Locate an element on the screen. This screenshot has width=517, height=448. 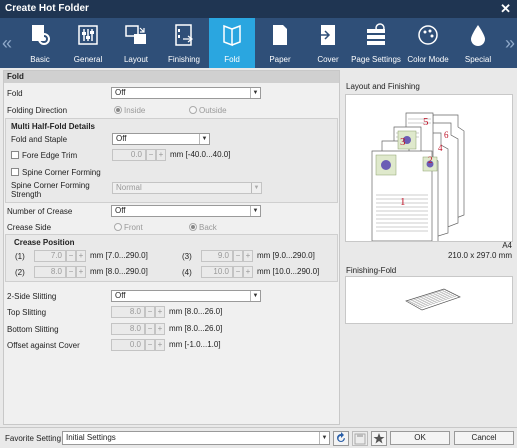
paper-icon is located at coordinates (280, 35).